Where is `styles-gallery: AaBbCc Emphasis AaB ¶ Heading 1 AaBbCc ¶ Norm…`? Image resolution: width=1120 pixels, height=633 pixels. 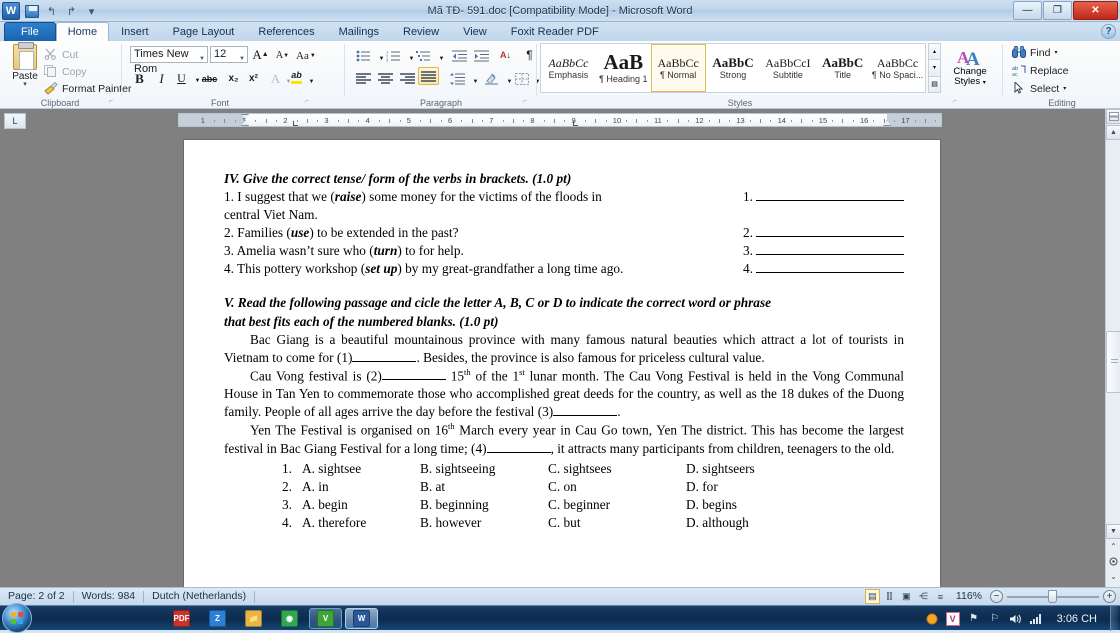
styles-gallery: AaBbCc Emphasis AaB ¶ Heading 1 AaBbCc ¶ Norm… is located at coordinates (733, 68).